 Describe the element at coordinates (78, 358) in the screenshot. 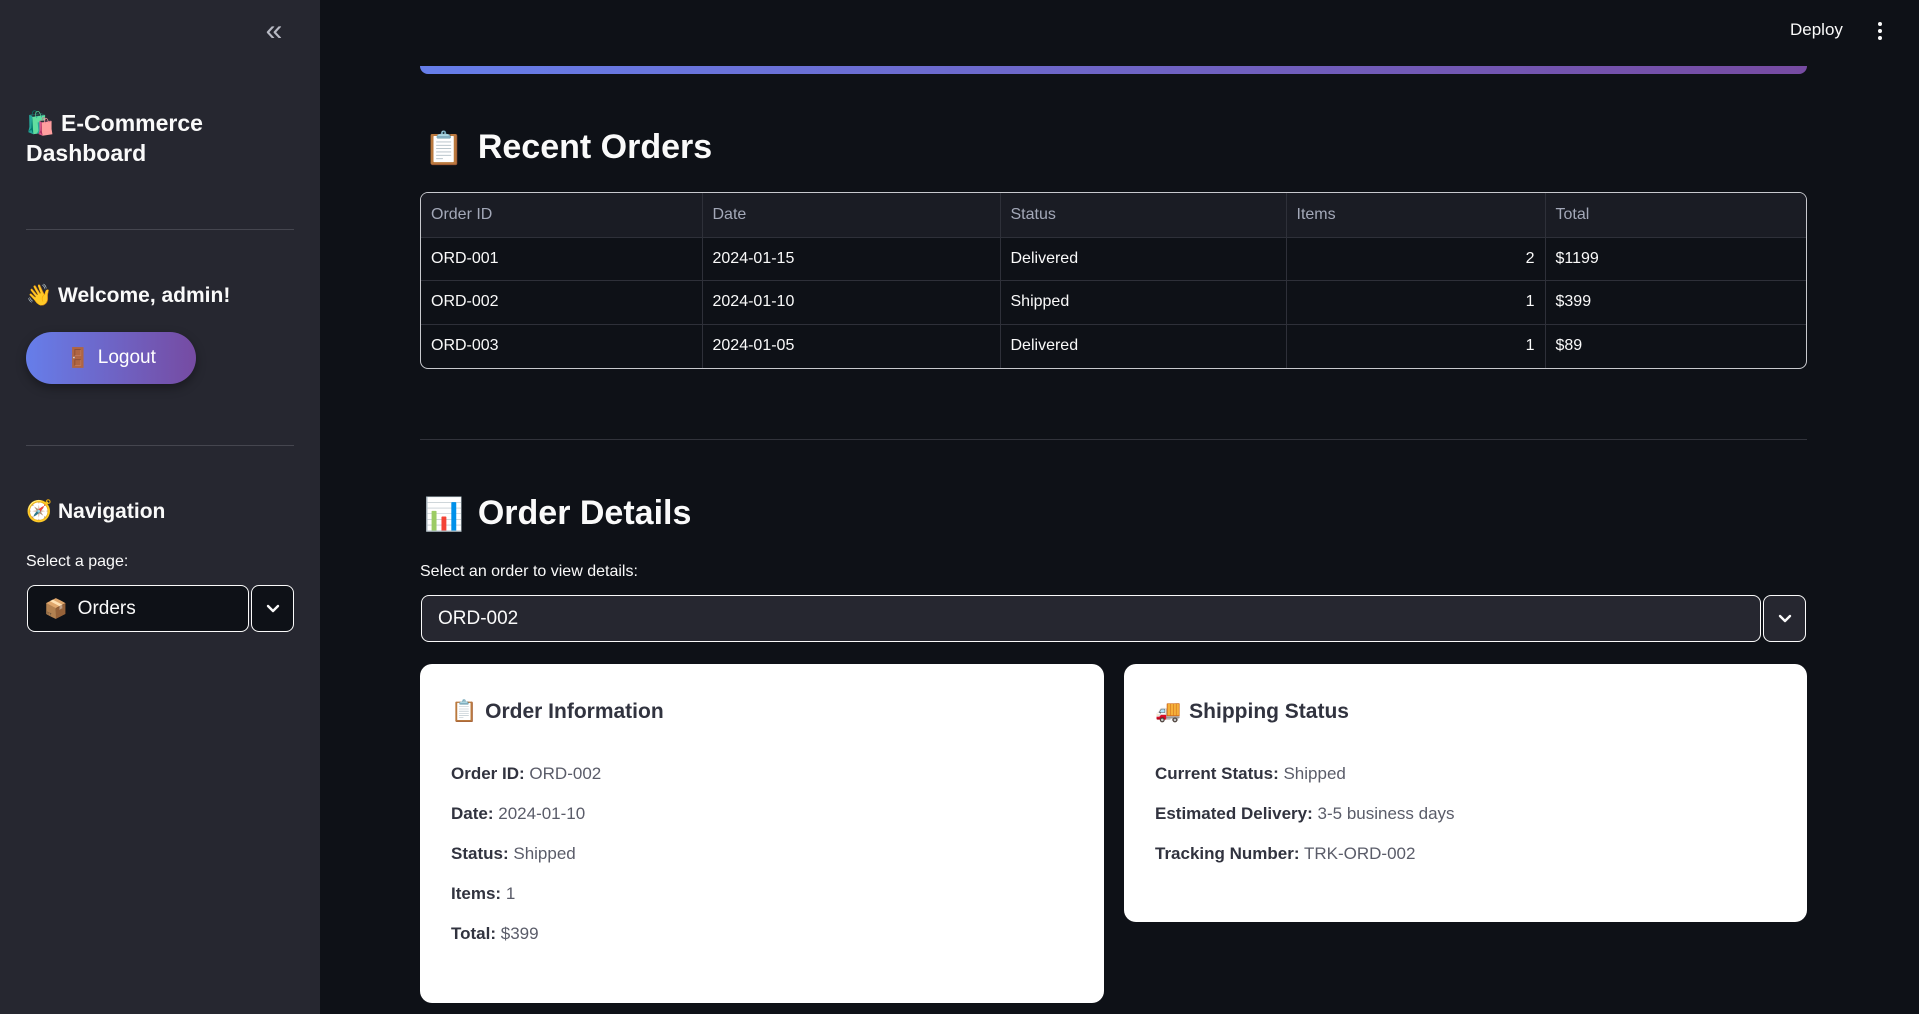

I see `door-icon: 🚪` at that location.